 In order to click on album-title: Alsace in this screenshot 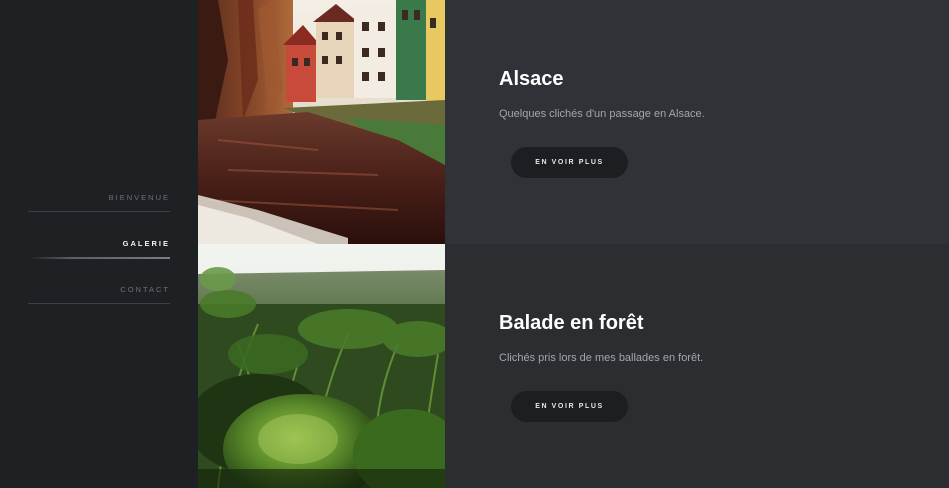, I will do `click(531, 79)`.